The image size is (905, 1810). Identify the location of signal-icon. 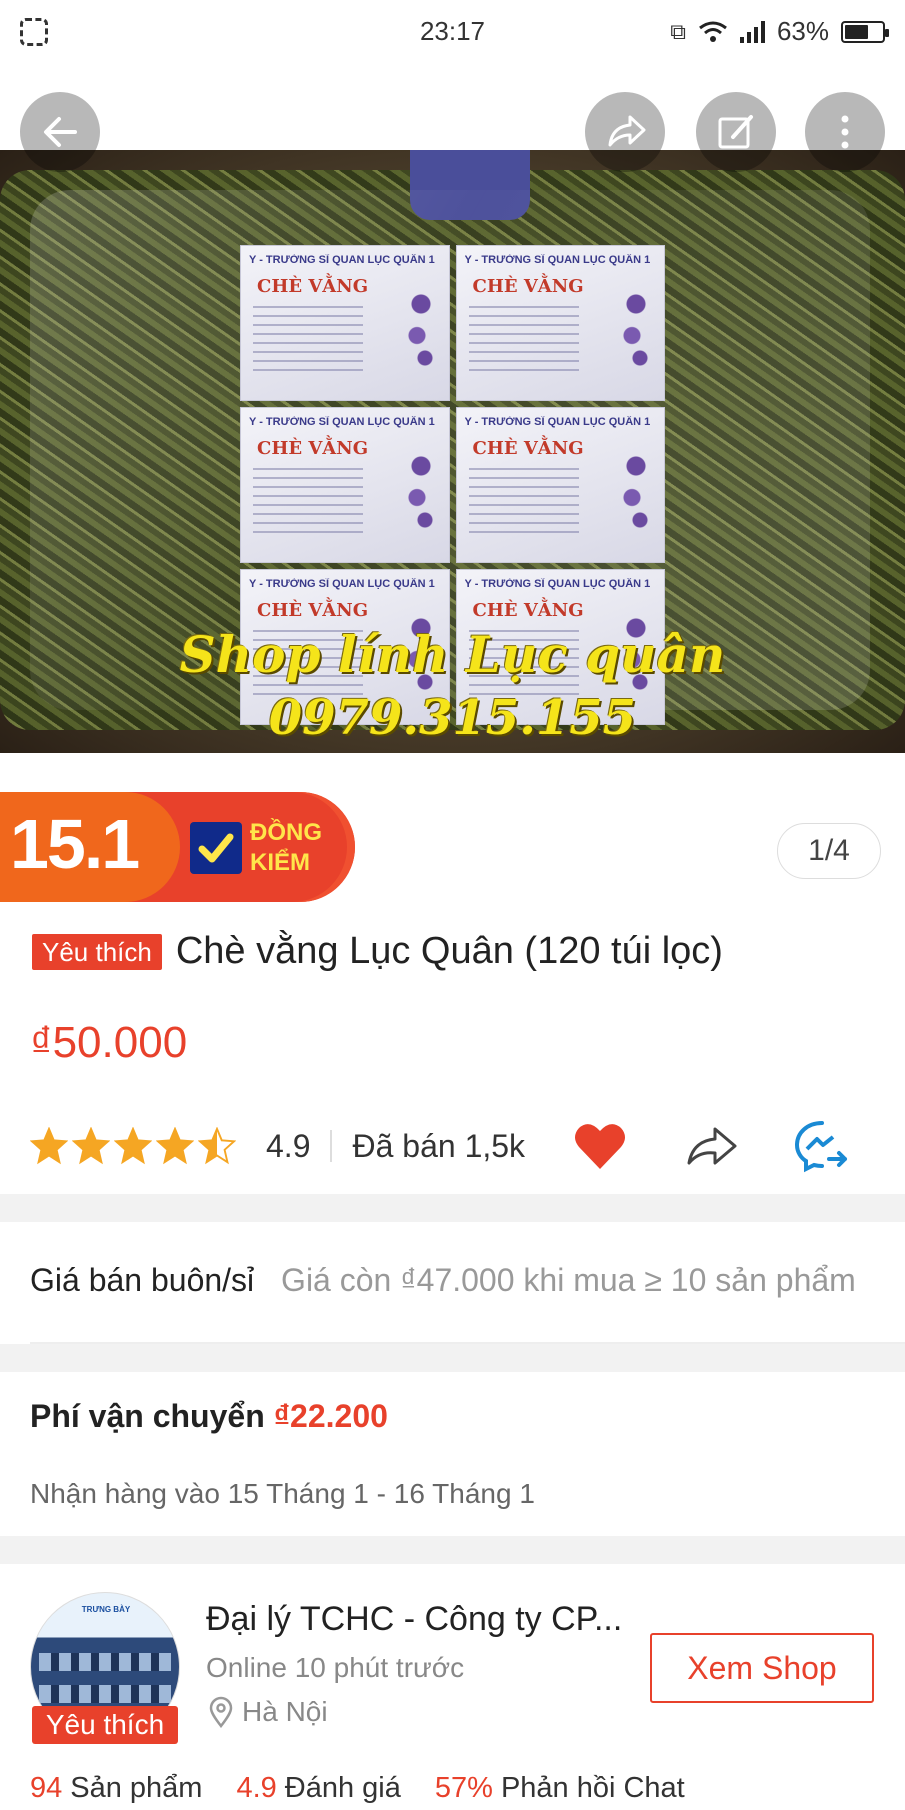
(752, 31).